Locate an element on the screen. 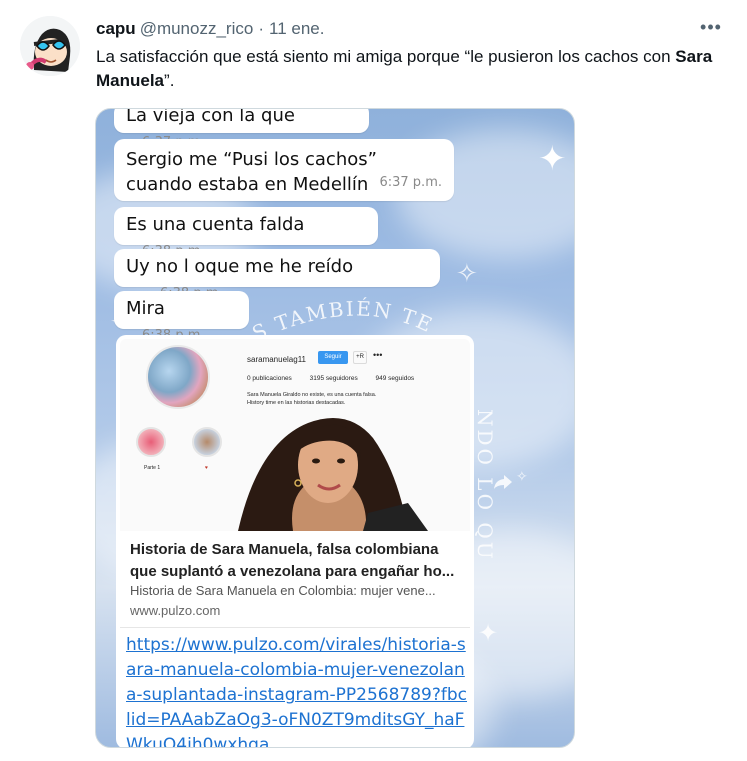  chat-message-text: Uy no l oque me he reído is located at coordinates (240, 266).